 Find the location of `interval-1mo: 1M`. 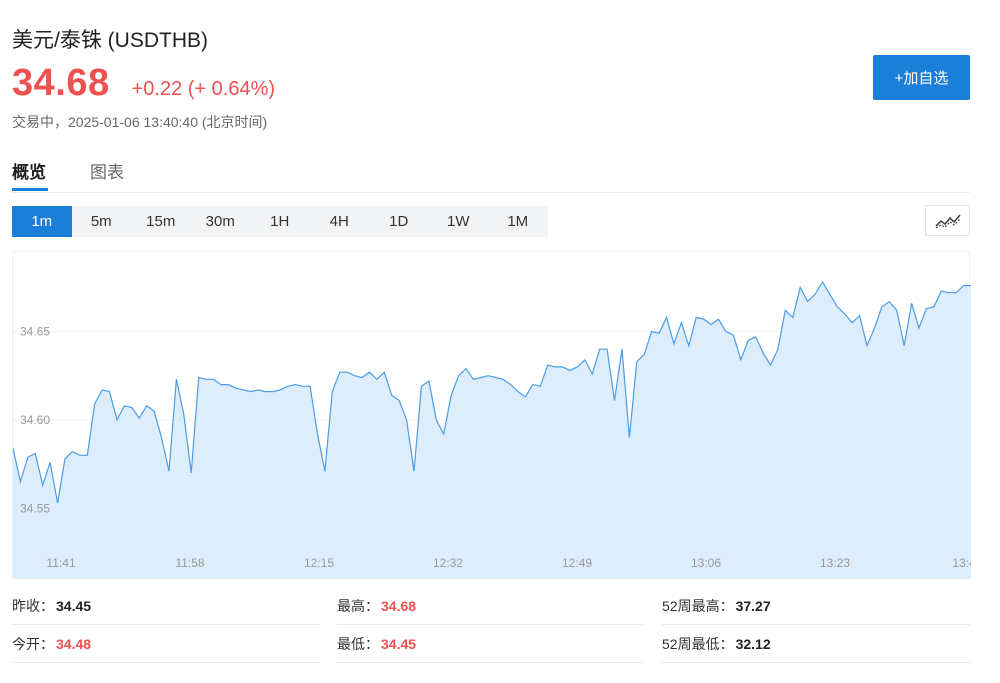

interval-1mo: 1M is located at coordinates (518, 221).